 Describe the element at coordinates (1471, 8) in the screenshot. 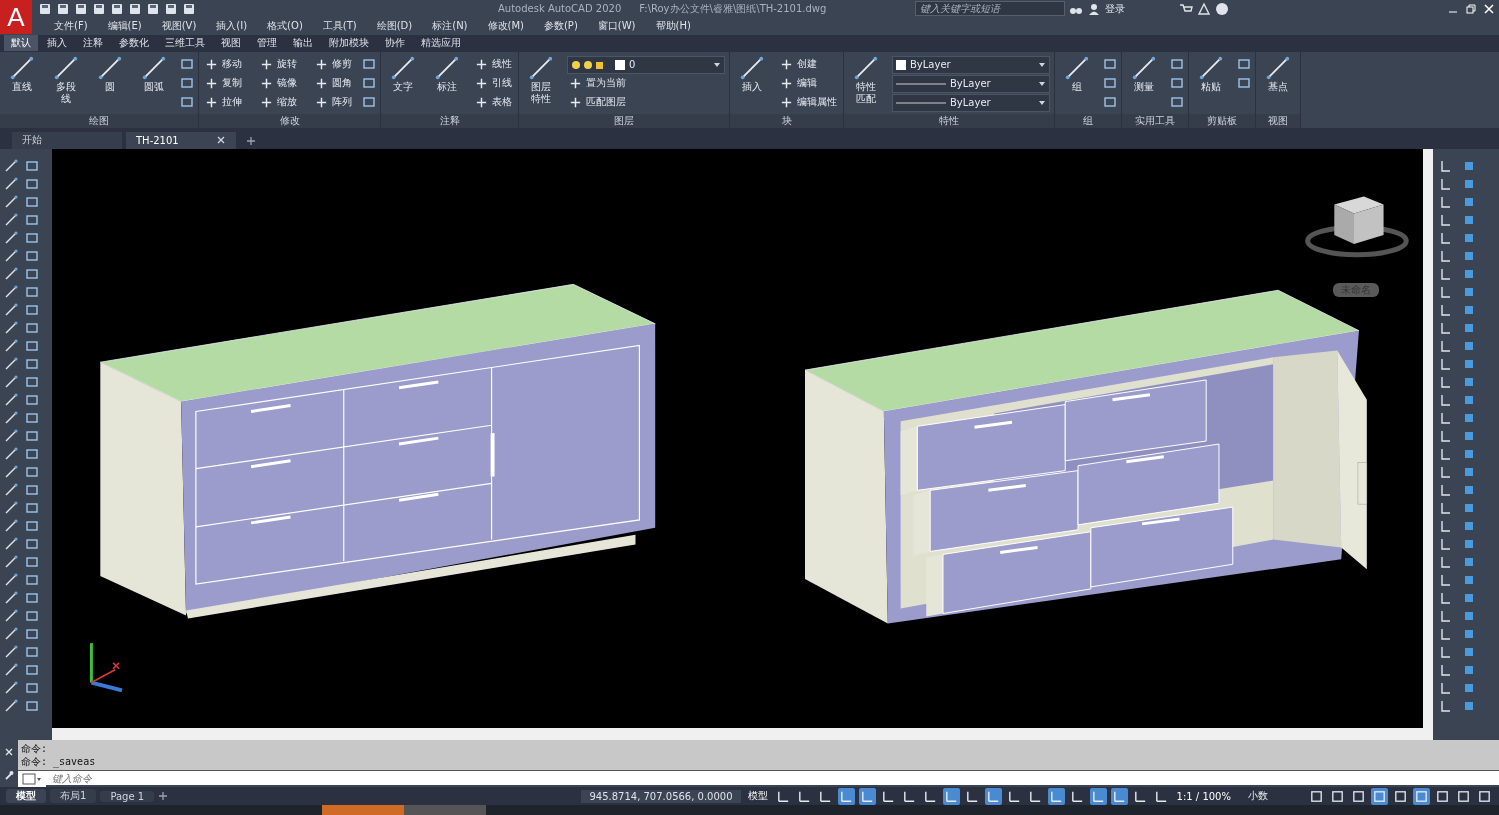

I see `restore-icon` at that location.